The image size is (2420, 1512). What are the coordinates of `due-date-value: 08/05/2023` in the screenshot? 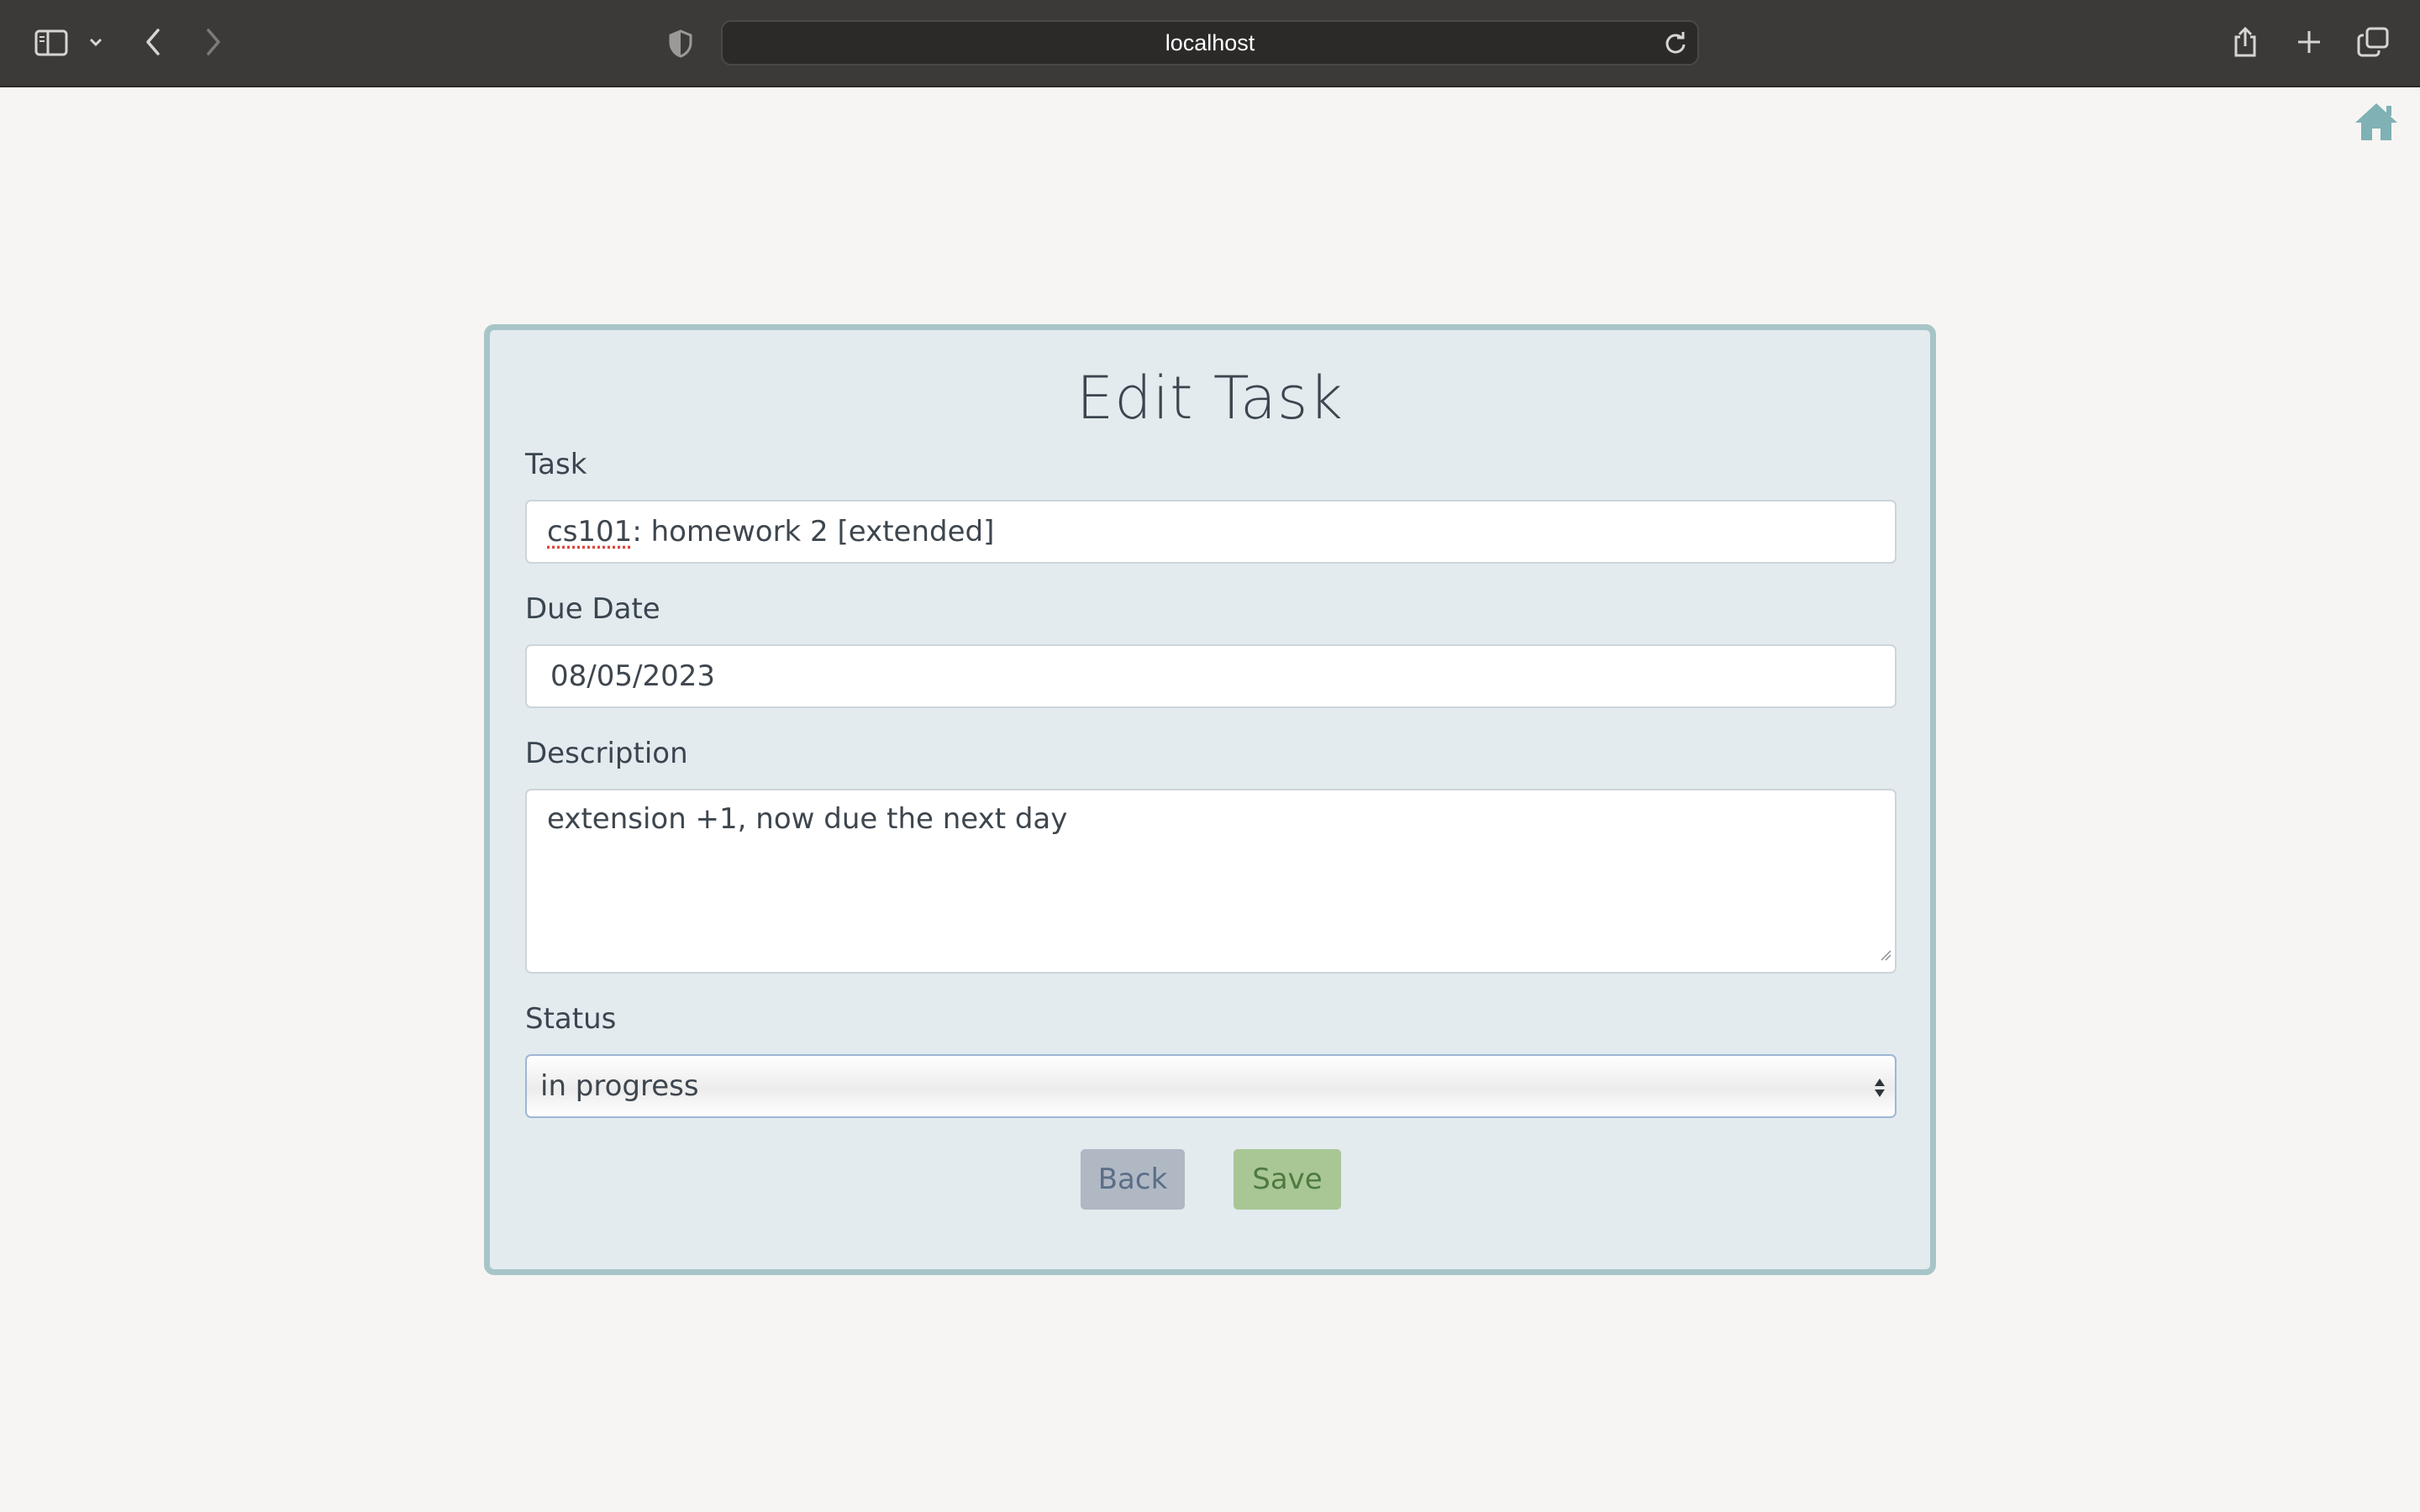 It's located at (632, 676).